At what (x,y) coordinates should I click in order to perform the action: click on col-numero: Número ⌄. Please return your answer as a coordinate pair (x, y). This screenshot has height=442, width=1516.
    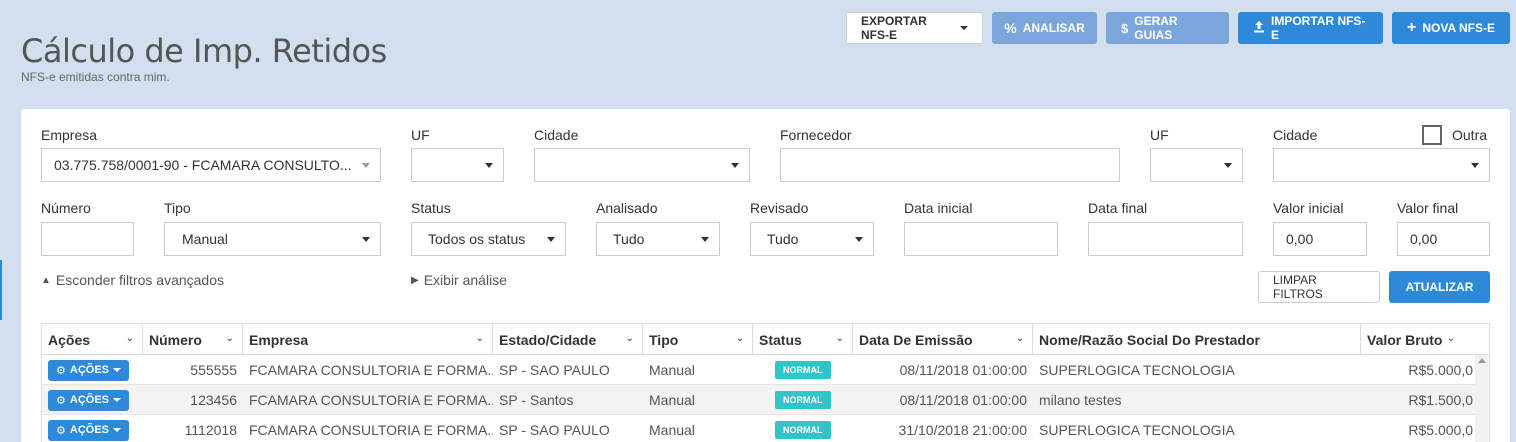
    Looking at the image, I should click on (193, 339).